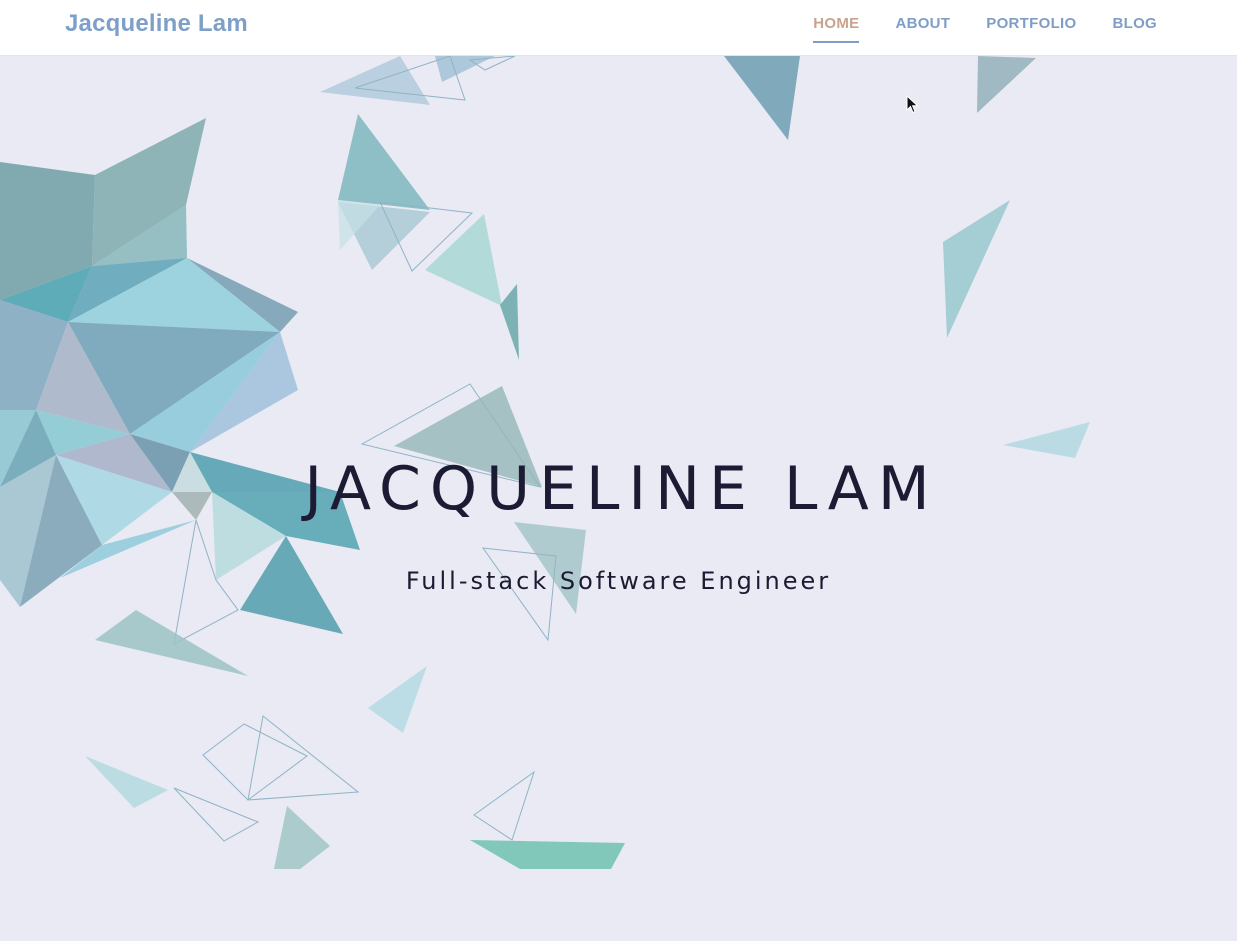 This screenshot has width=1237, height=941. What do you see at coordinates (1134, 29) in the screenshot?
I see `nav-blog-link: BLOG` at bounding box center [1134, 29].